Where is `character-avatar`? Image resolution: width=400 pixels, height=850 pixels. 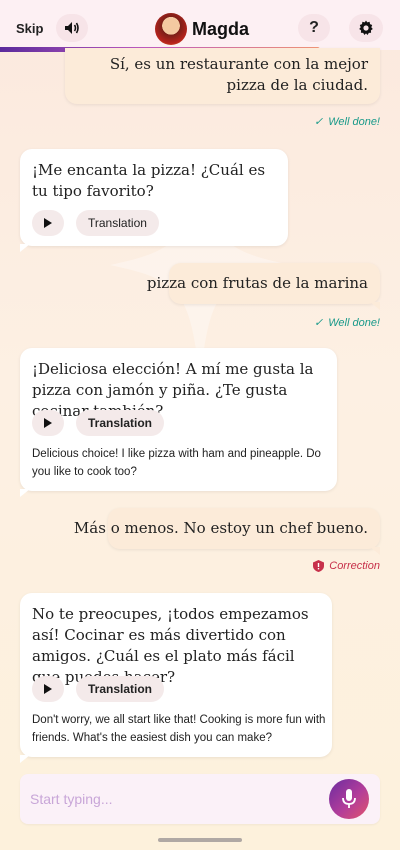 character-avatar is located at coordinates (171, 29).